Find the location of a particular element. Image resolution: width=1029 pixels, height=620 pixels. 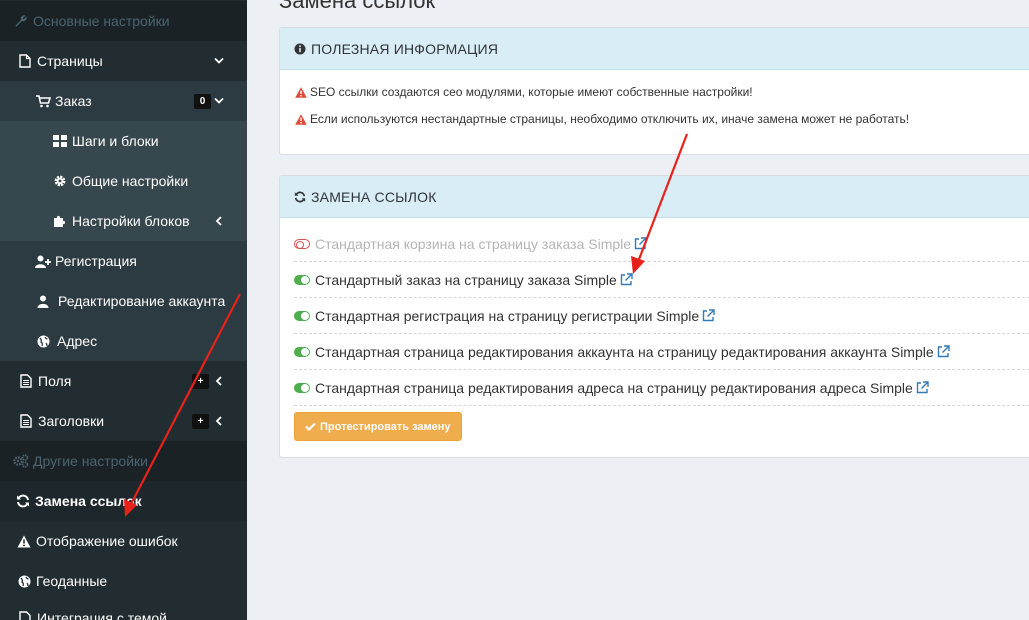

wrench-icon is located at coordinates (21, 21).